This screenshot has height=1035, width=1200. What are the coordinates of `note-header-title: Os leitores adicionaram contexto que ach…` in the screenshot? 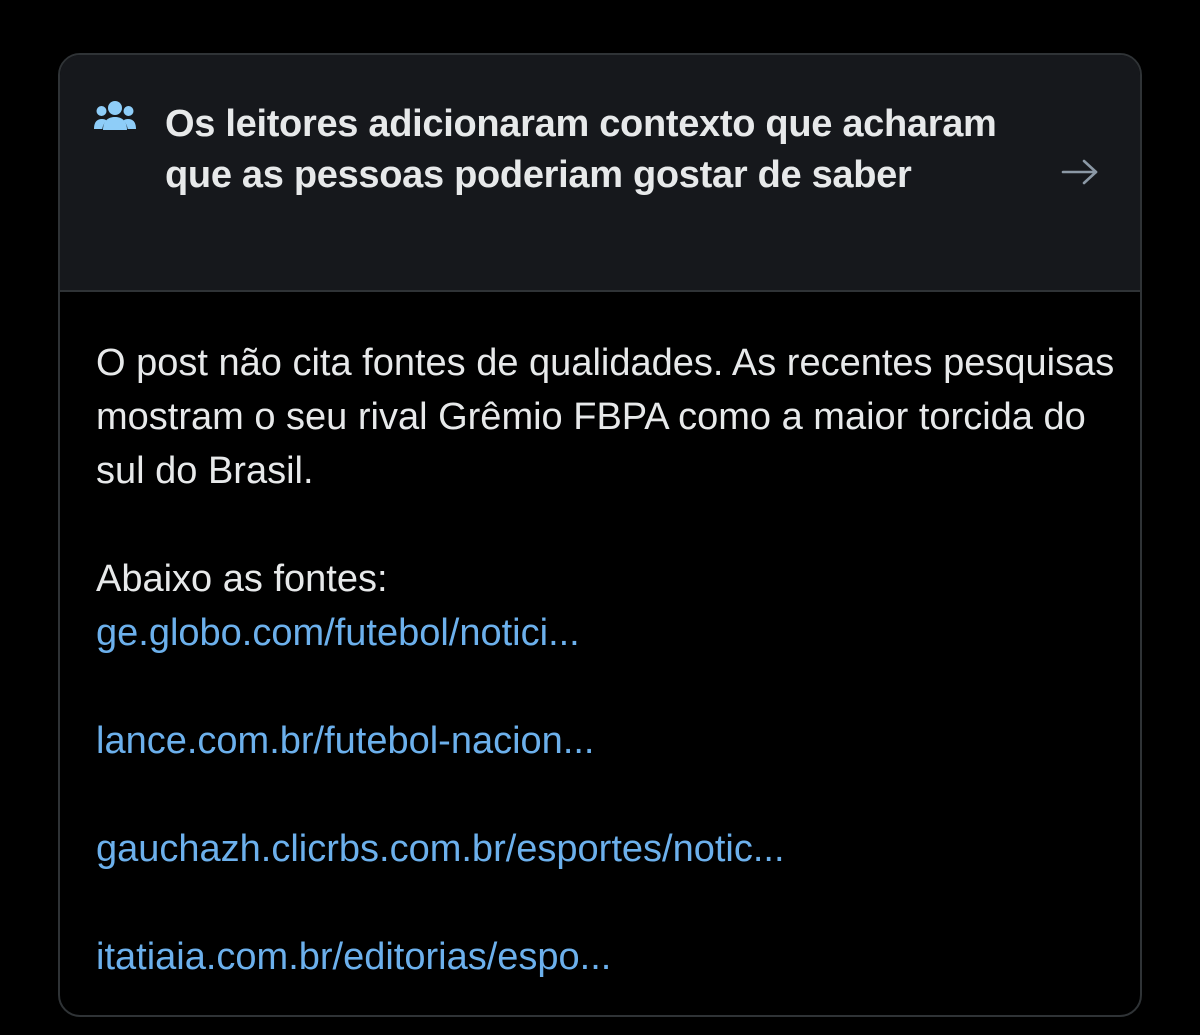 It's located at (581, 149).